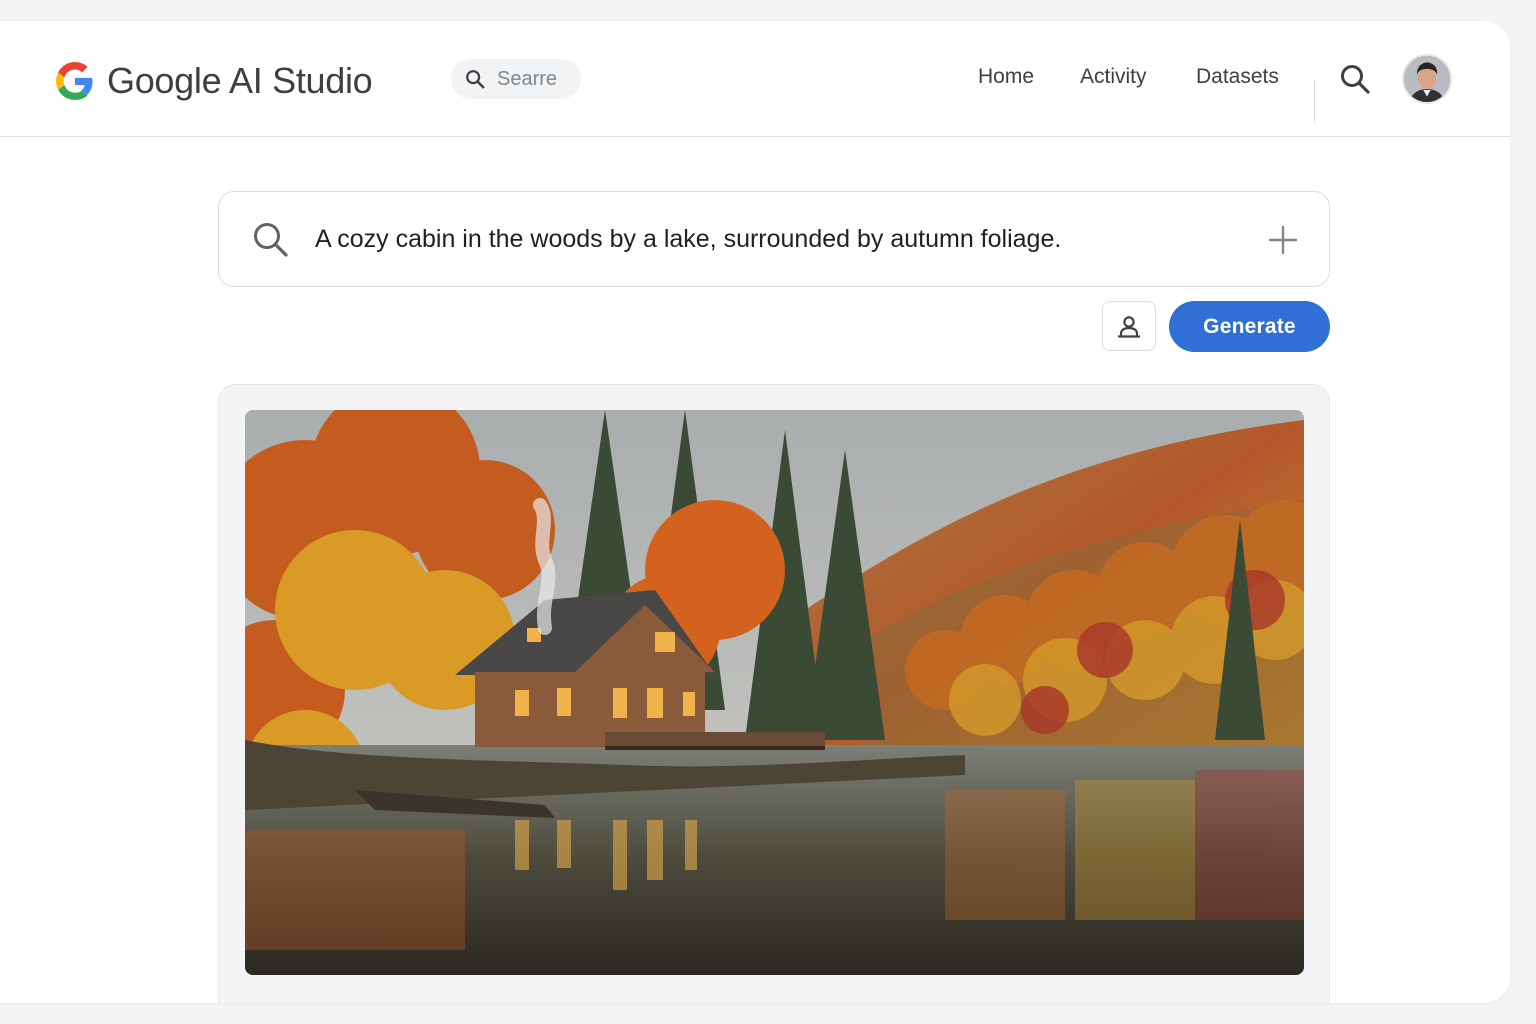 This screenshot has width=1536, height=1024. What do you see at coordinates (1314, 101) in the screenshot?
I see `header-divider` at bounding box center [1314, 101].